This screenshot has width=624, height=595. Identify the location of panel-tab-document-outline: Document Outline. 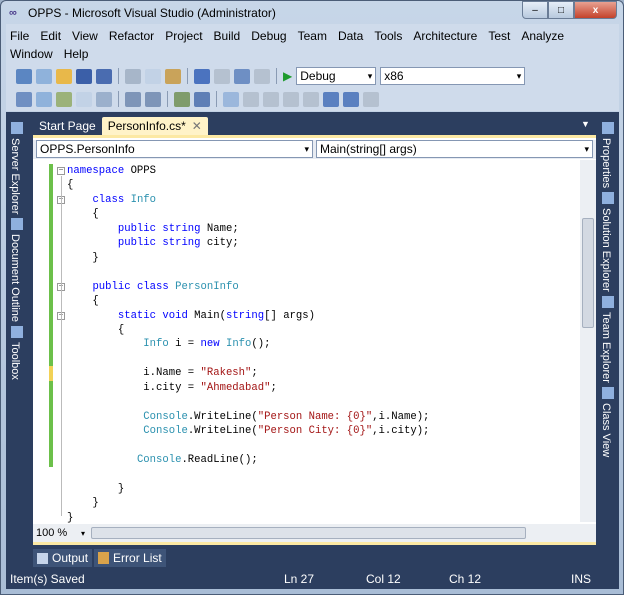
(15, 278).